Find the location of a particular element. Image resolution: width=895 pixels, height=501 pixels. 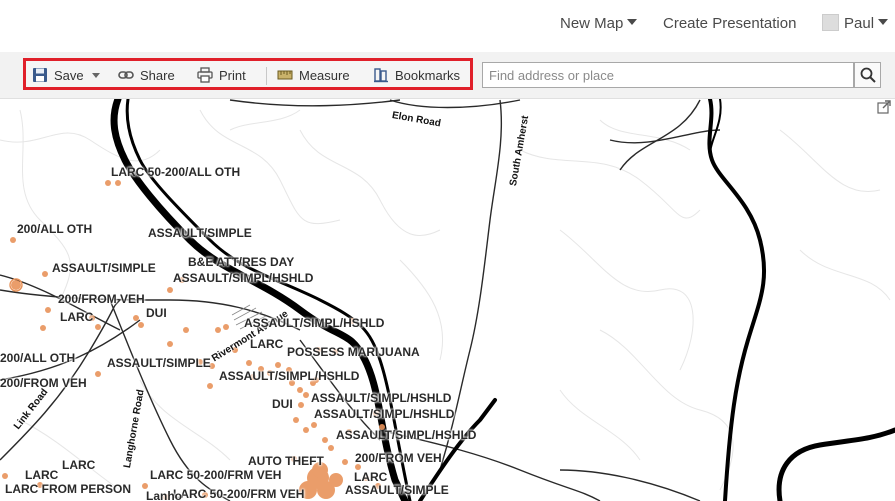

floppy-disk-icon is located at coordinates (40, 75).